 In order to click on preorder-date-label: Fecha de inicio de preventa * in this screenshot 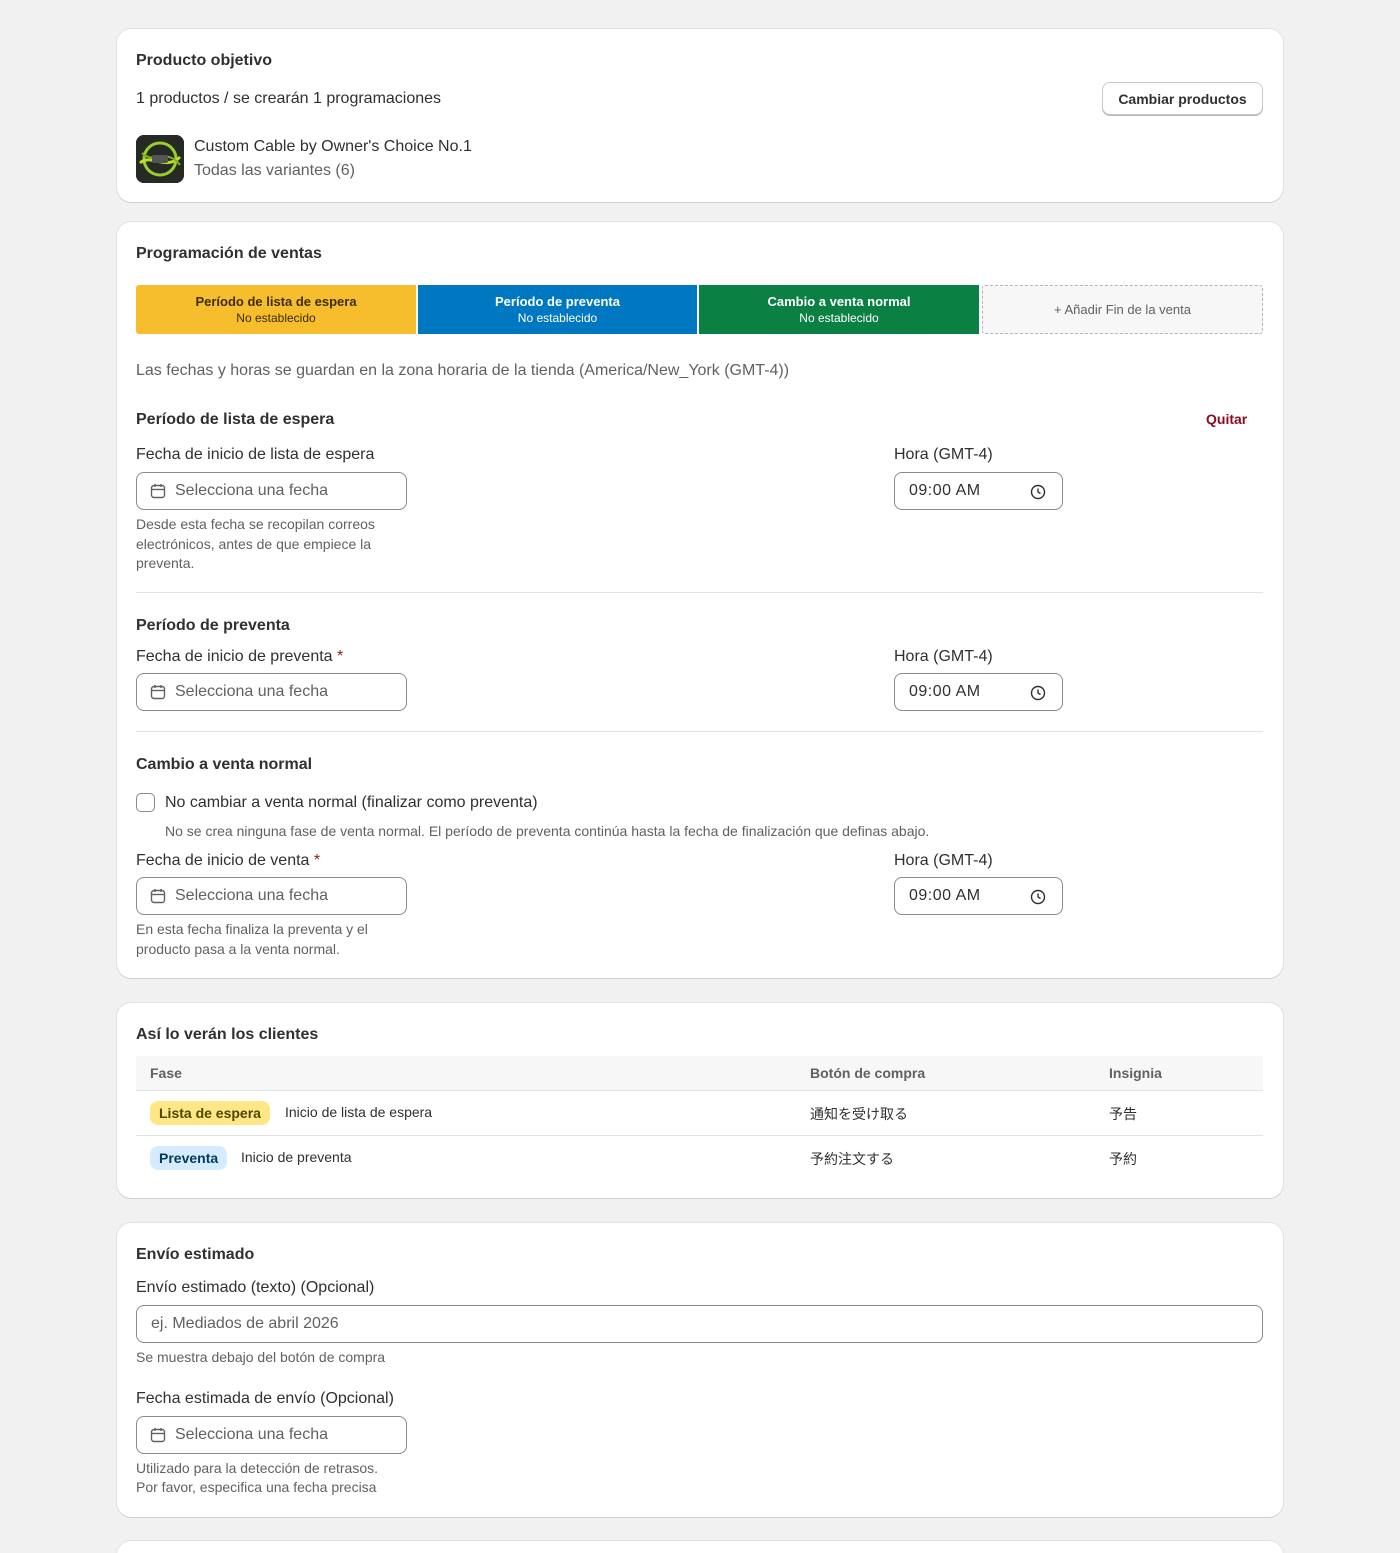, I will do `click(239, 657)`.